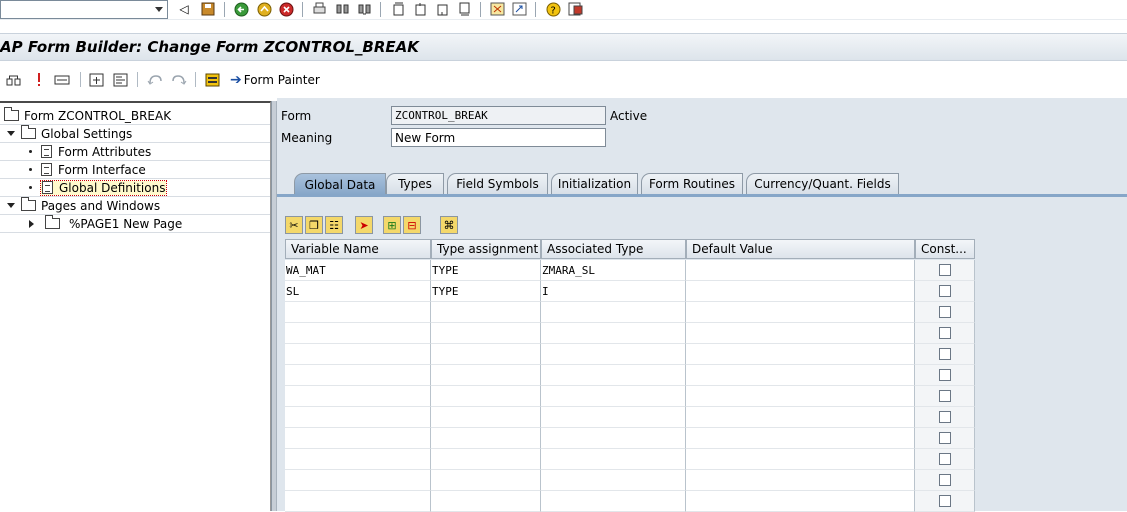 This screenshot has width=1127, height=512. Describe the element at coordinates (342, 9) in the screenshot. I see `find-icon` at that location.